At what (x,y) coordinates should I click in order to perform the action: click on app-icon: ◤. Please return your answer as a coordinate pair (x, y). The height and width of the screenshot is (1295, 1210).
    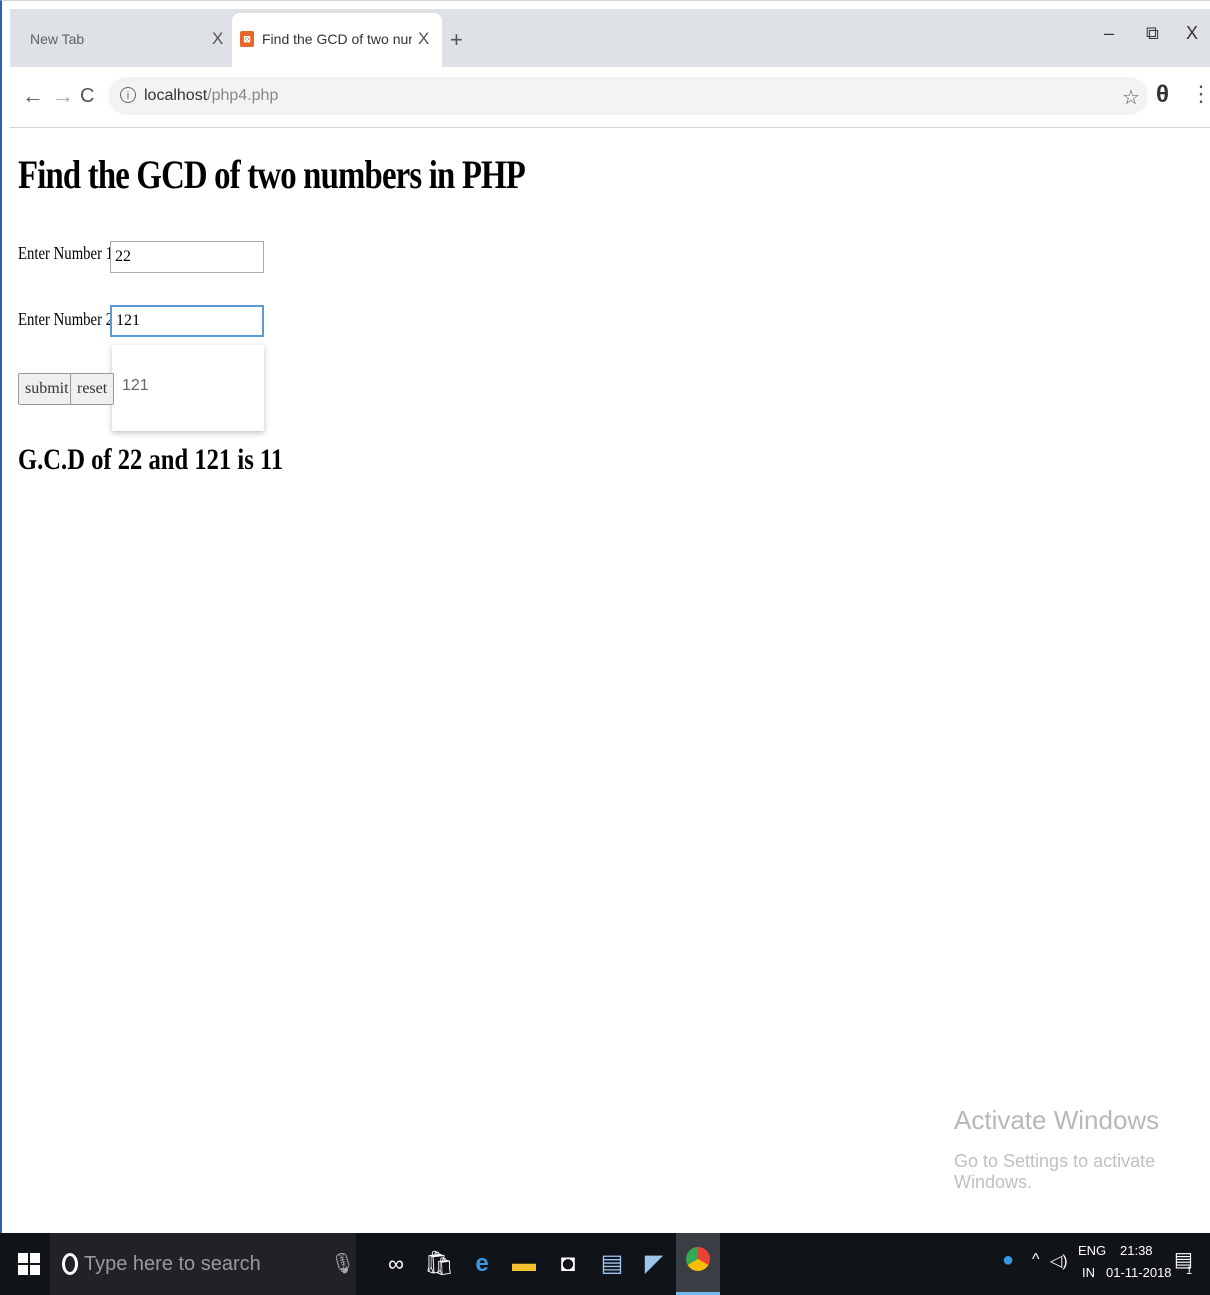
    Looking at the image, I should click on (654, 1264).